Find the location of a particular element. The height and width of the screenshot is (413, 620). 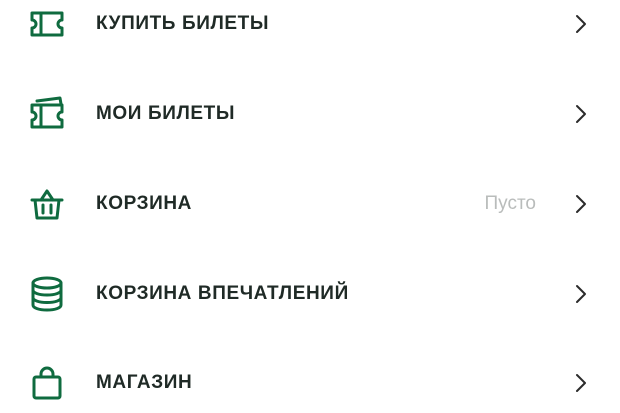

cart-status-value: Пусто is located at coordinates (510, 203).